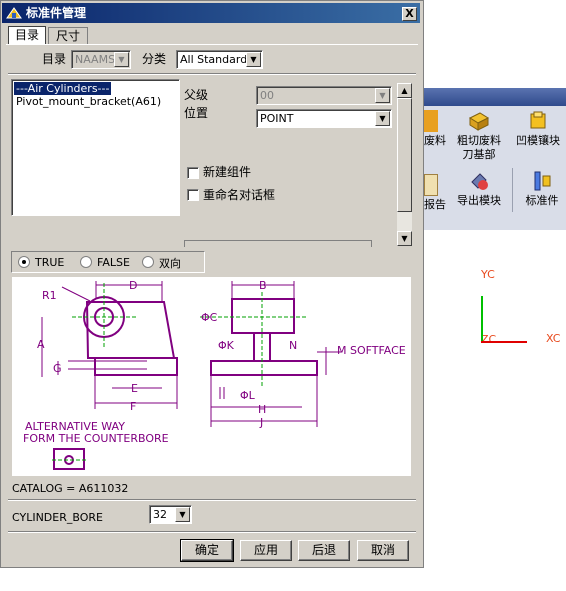 The height and width of the screenshot is (591, 566). Describe the element at coordinates (431, 185) in the screenshot. I see `report-icon` at that location.